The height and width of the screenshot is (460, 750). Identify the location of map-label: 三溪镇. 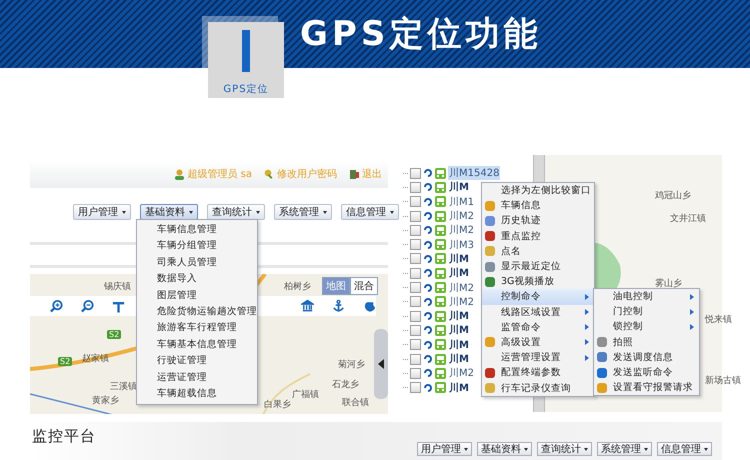
(123, 386).